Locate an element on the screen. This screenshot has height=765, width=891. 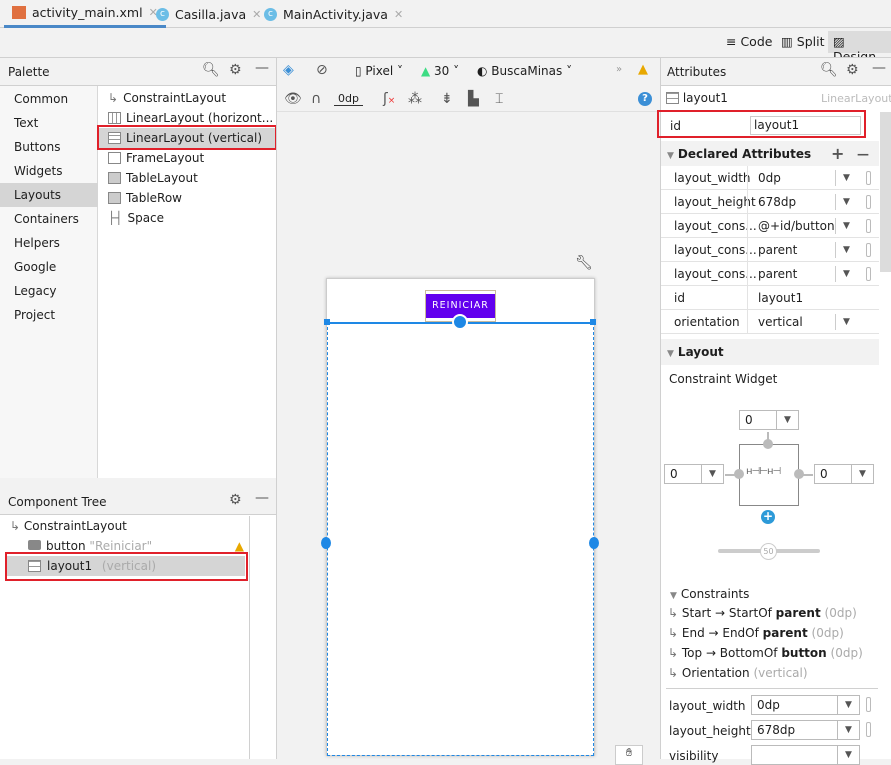
wrench-icon: 🔧︎ is located at coordinates (584, 263).